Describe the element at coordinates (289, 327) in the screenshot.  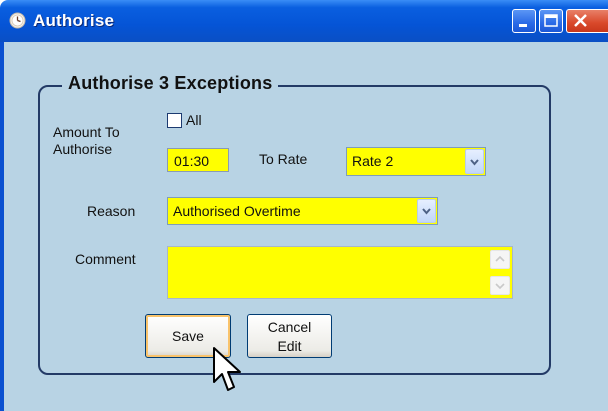
I see `cancel-label-line1: Cancel` at that location.